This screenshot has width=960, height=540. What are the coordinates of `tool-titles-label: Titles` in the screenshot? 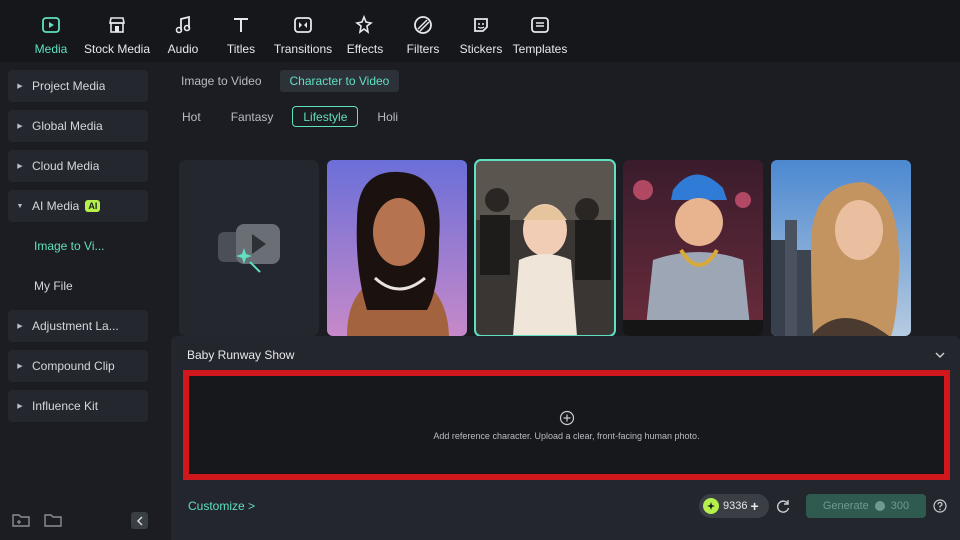 It's located at (241, 49).